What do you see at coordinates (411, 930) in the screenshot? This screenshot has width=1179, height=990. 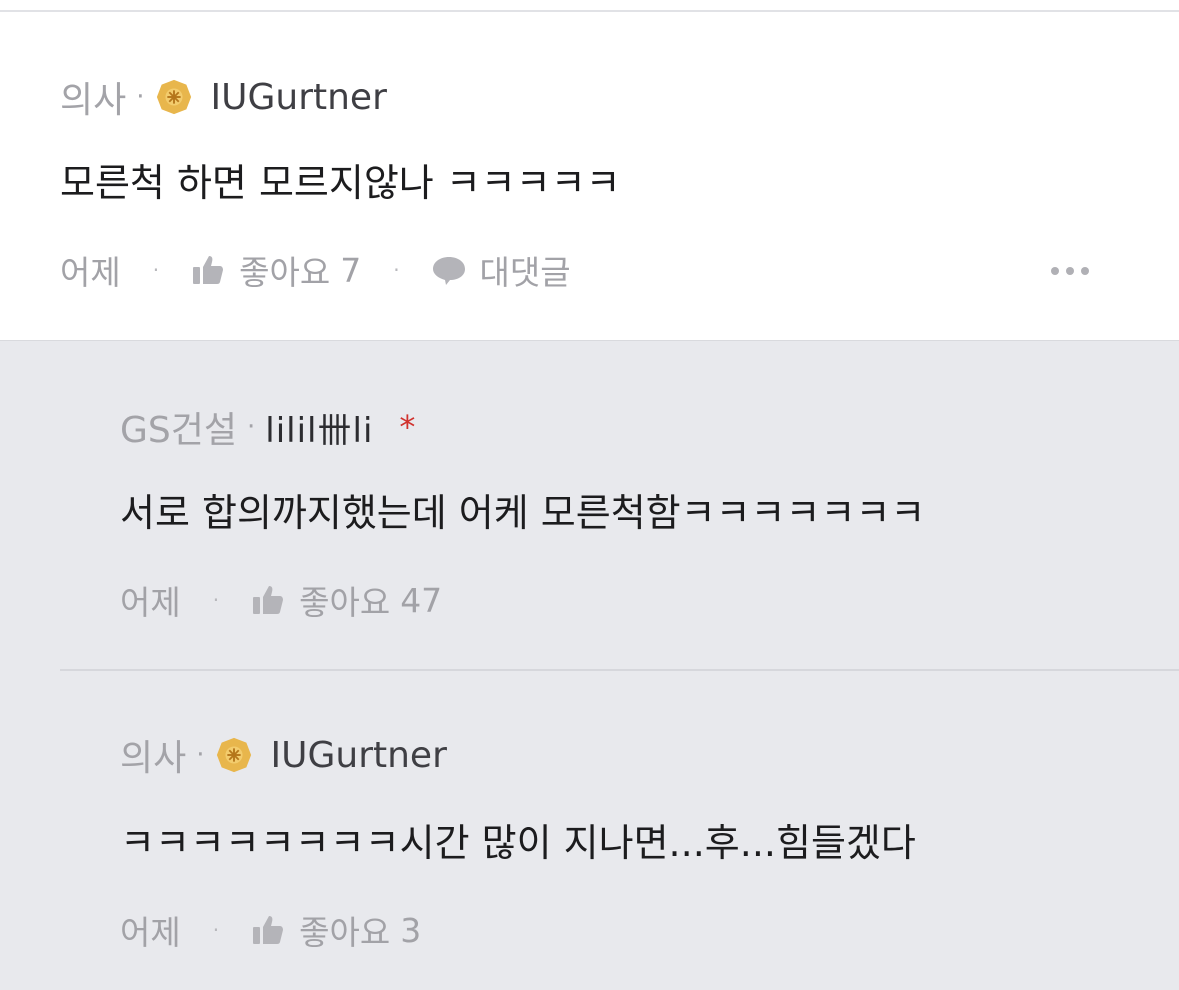 I see `like-count: 3` at bounding box center [411, 930].